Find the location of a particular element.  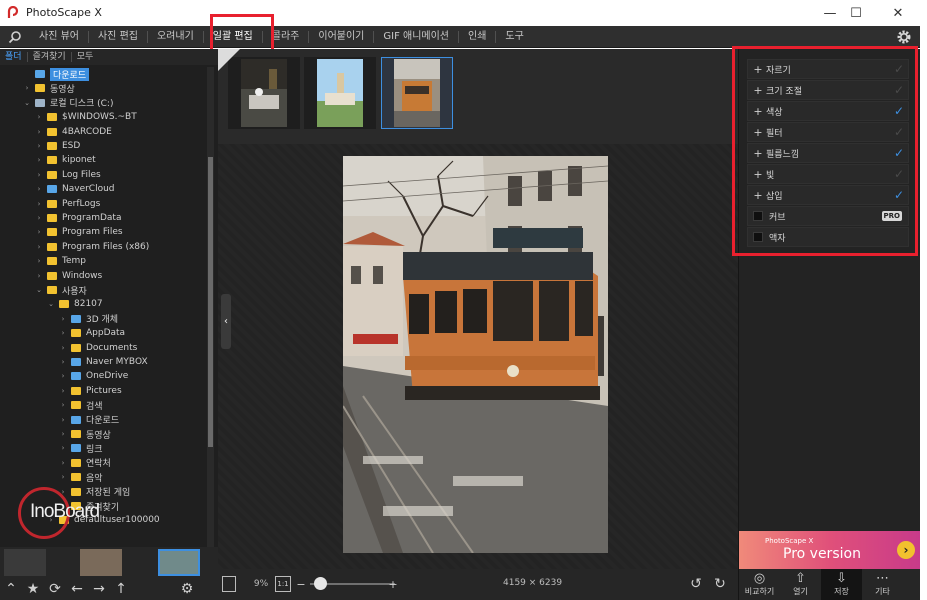

tree-item: › Program Files (x86) is located at coordinates (92, 247).